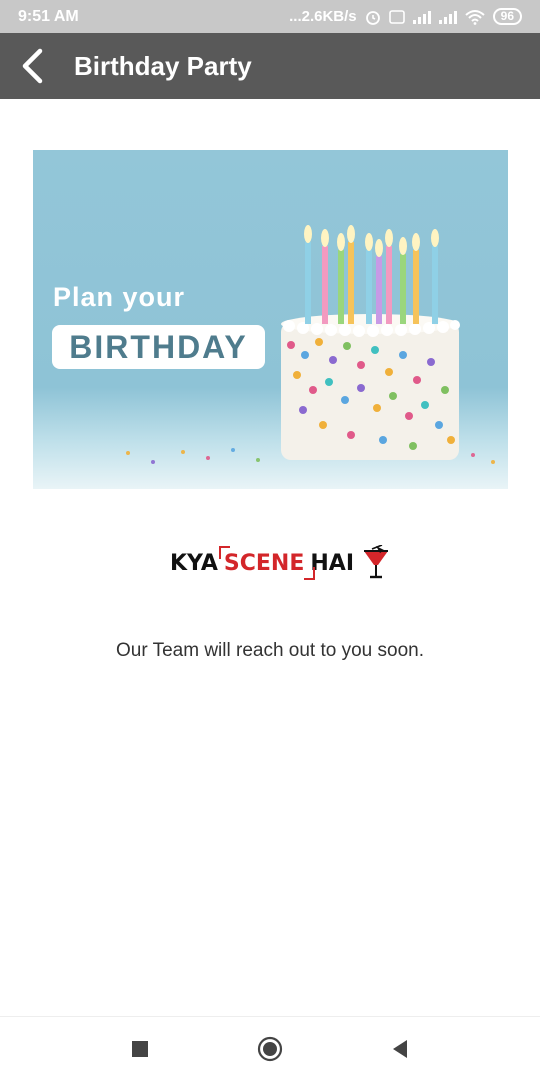  I want to click on system-nav-bar, so click(270, 1048).